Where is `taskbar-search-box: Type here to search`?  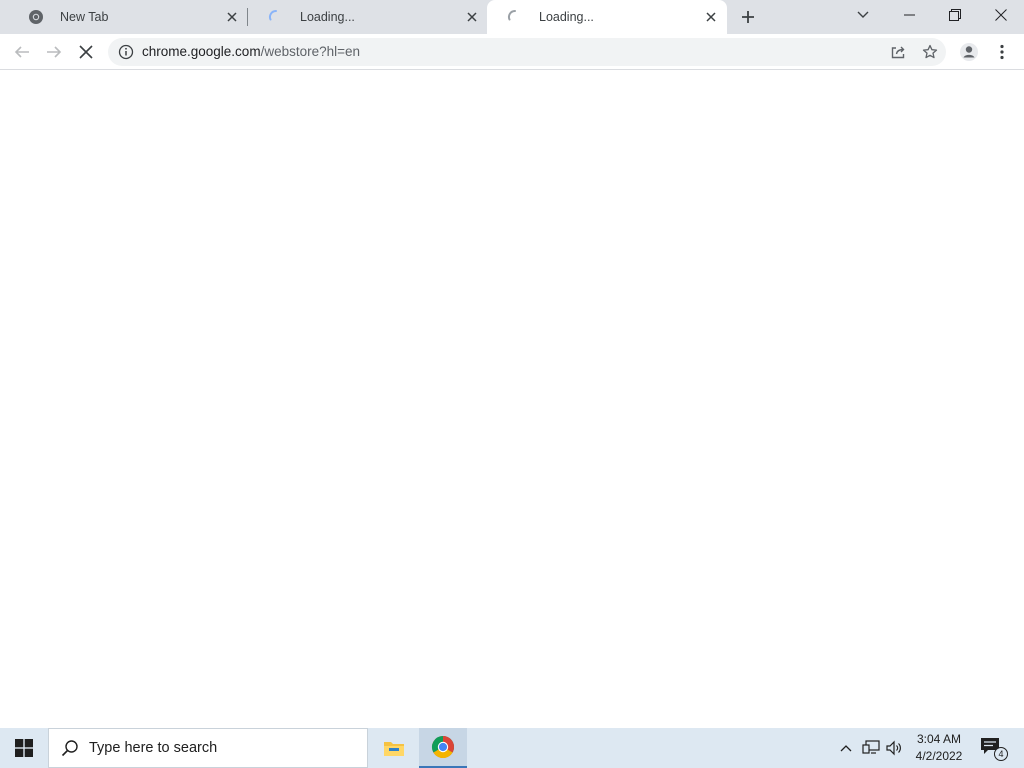 taskbar-search-box: Type here to search is located at coordinates (208, 748).